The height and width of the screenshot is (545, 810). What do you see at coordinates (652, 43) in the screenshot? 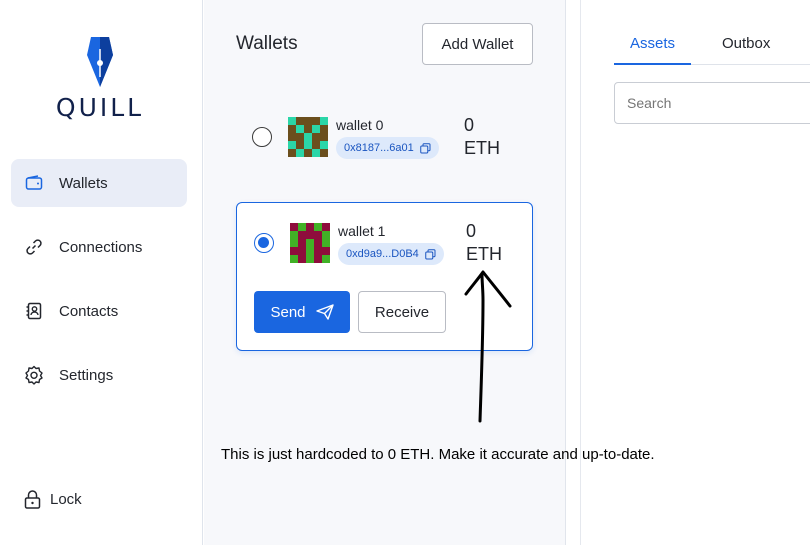
I see `tab-assets: Assets` at bounding box center [652, 43].